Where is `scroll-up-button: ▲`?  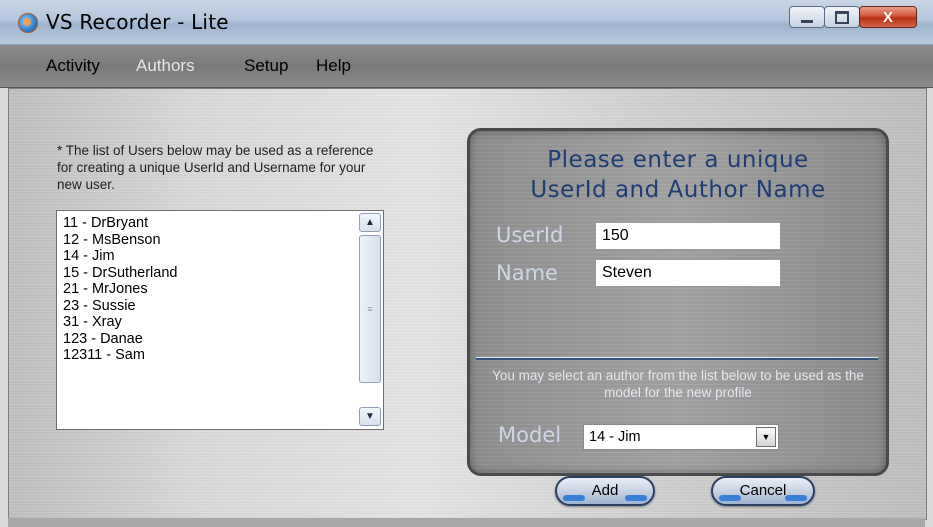
scroll-up-button: ▲ is located at coordinates (370, 222).